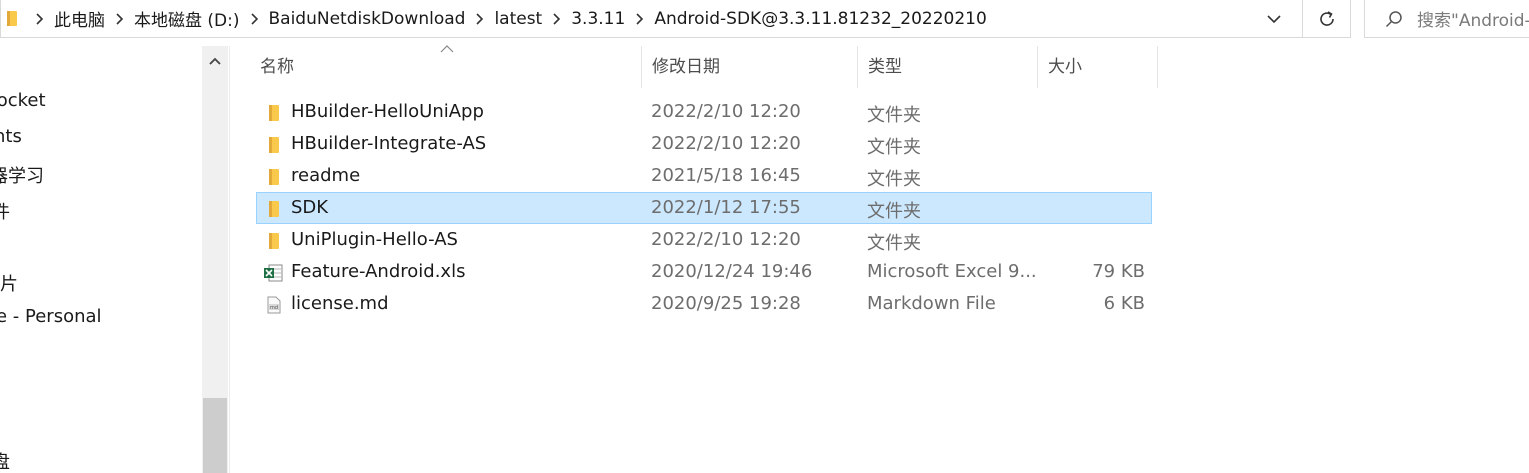 The image size is (1529, 473). I want to click on file-name: HBuilder-HelloUniApp, so click(387, 111).